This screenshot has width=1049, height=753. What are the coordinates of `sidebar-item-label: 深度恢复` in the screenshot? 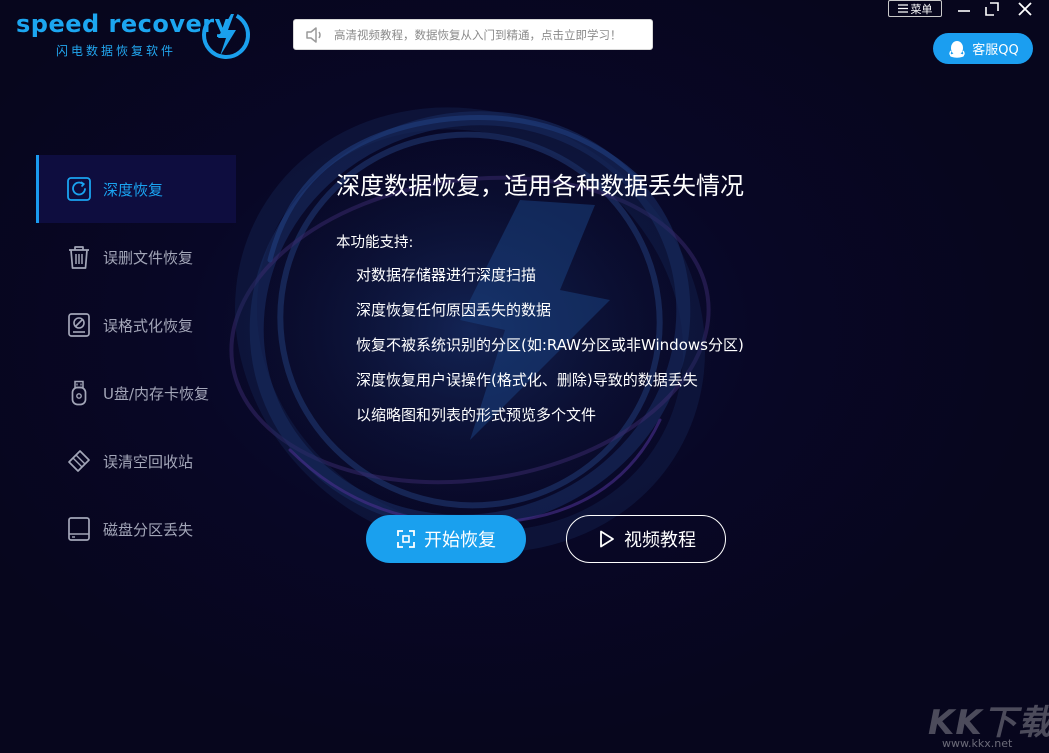 It's located at (133, 189).